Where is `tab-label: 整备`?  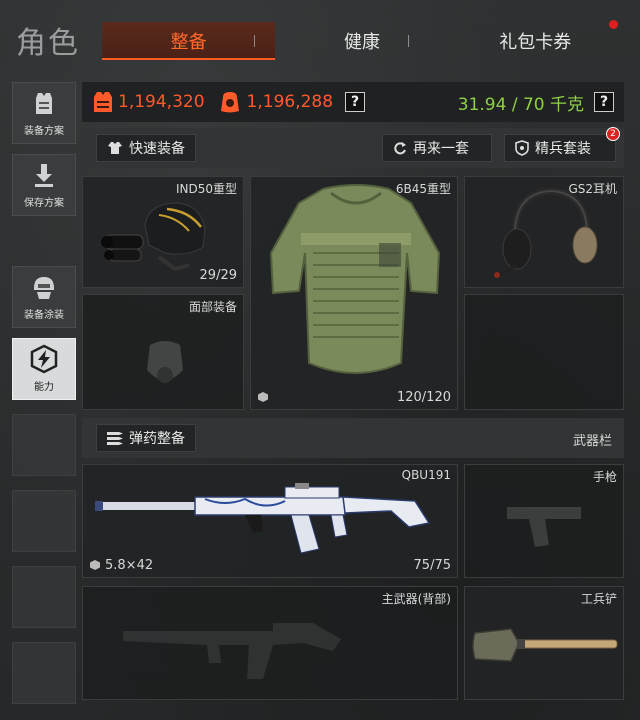
tab-label: 整备 is located at coordinates (188, 42).